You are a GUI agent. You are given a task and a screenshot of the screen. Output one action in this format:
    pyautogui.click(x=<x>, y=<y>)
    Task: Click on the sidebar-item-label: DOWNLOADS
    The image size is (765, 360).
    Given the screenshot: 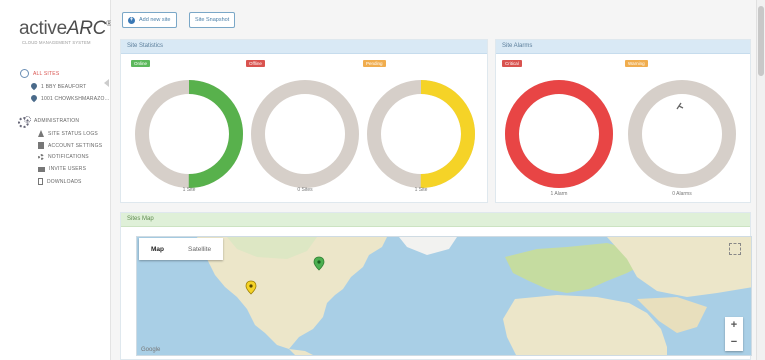 What is the action you would take?
    pyautogui.click(x=64, y=181)
    